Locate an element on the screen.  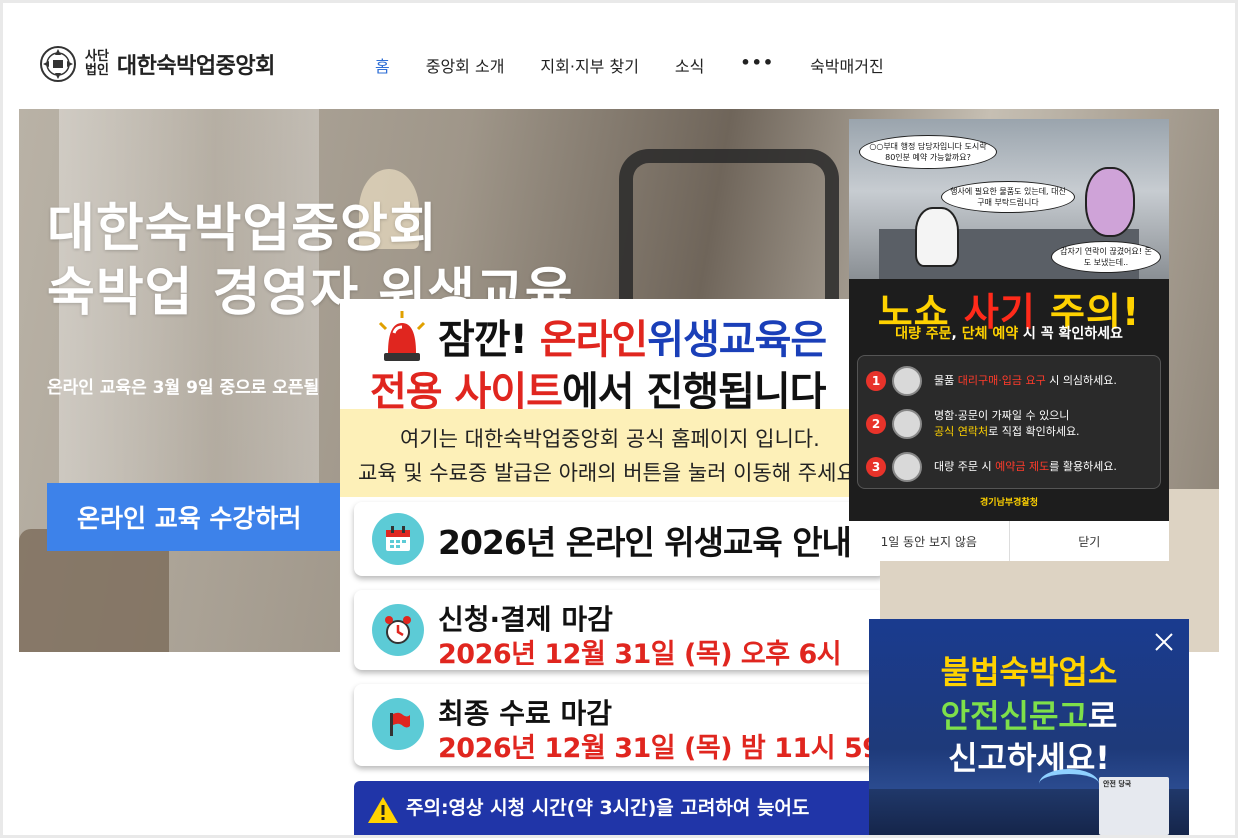
tip-number: 1 is located at coordinates (876, 381).